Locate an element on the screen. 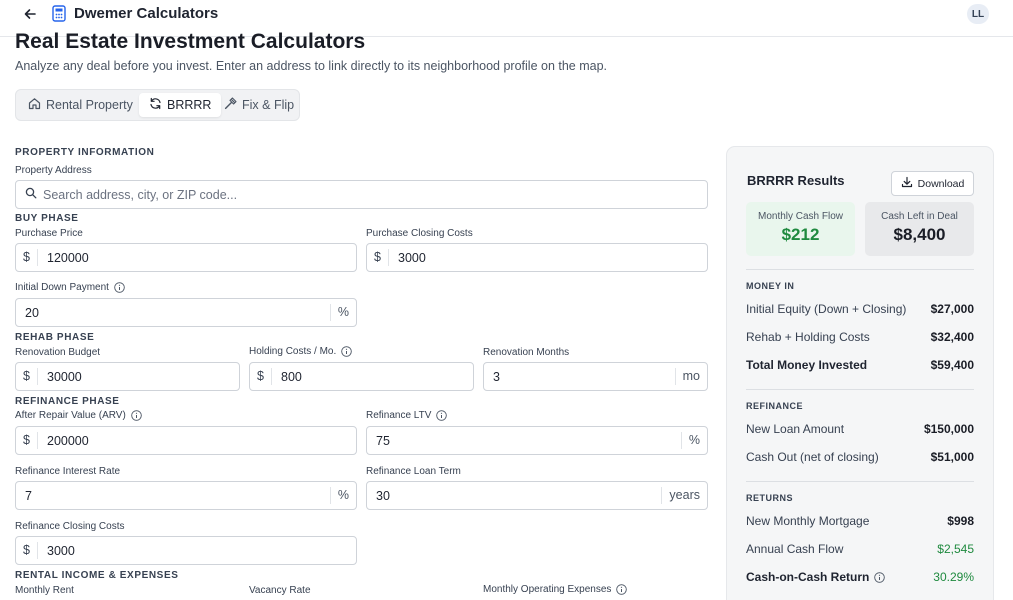 This screenshot has width=1013, height=600. label-text: After Repair Value (ARV) is located at coordinates (70, 415).